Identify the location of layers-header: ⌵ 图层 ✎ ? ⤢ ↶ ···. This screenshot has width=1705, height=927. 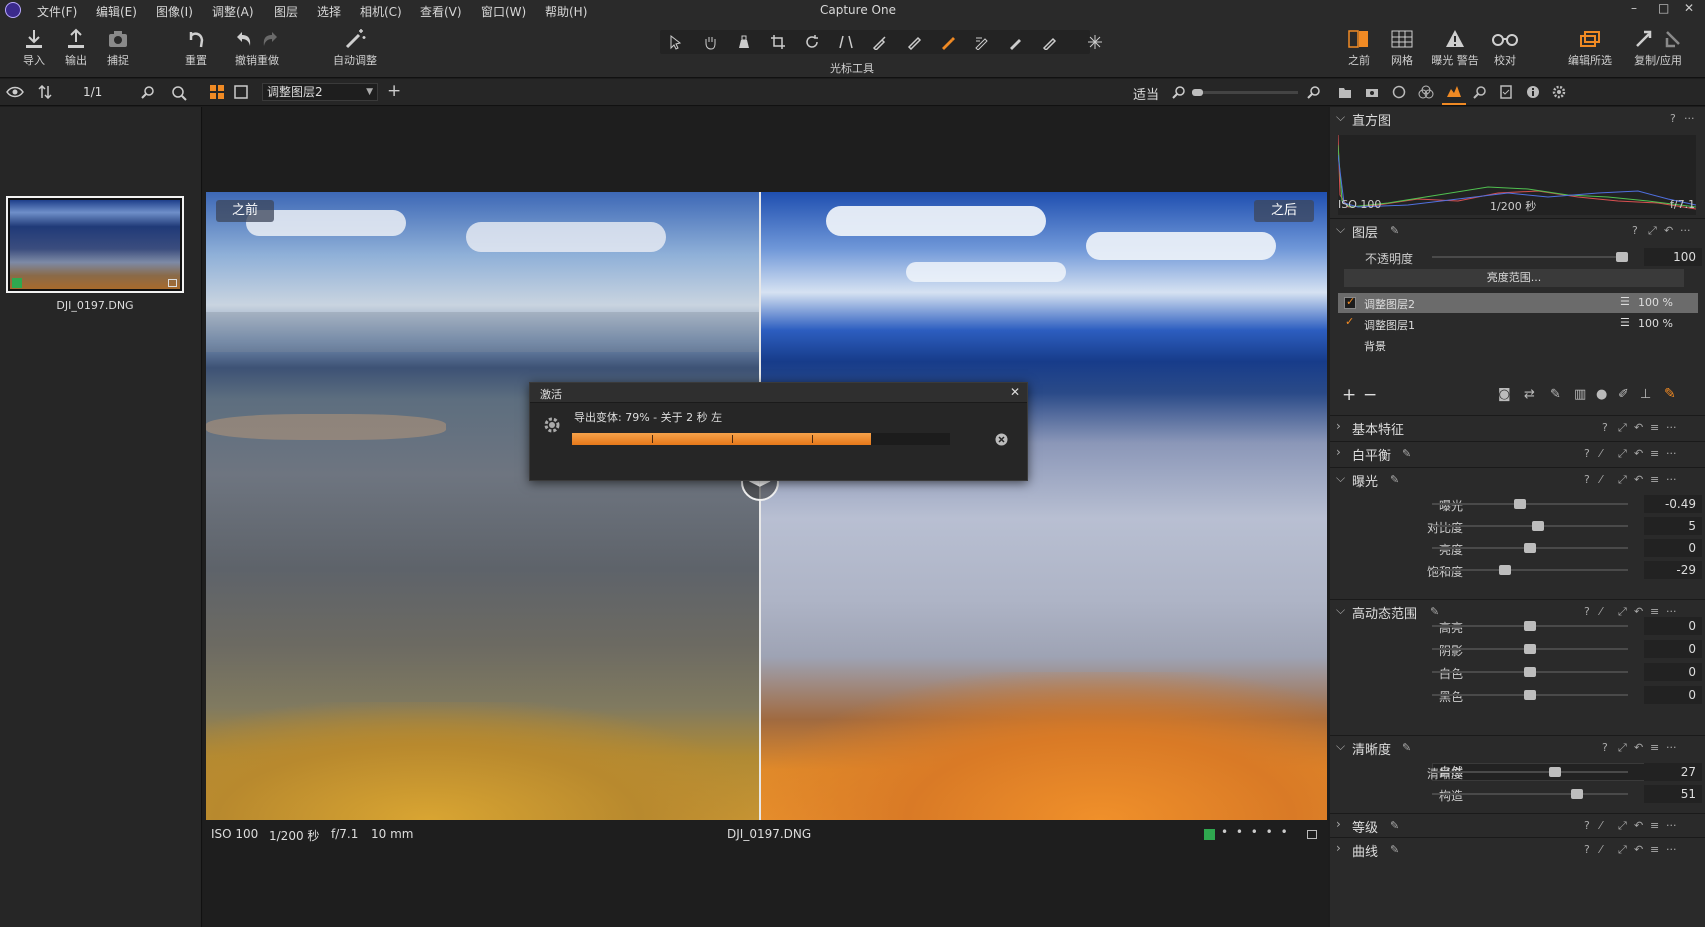
(1517, 230).